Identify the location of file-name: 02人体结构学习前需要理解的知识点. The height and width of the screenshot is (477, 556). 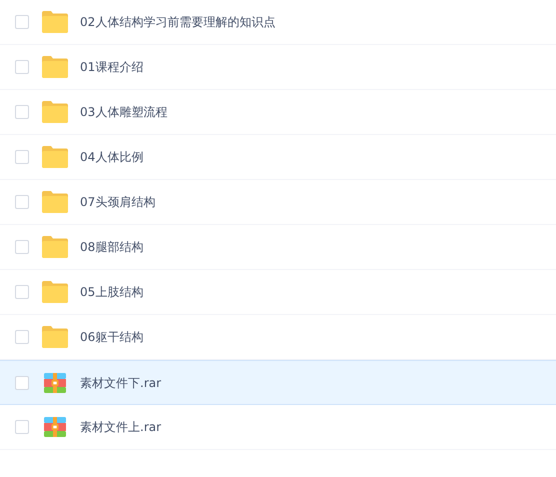
(178, 22).